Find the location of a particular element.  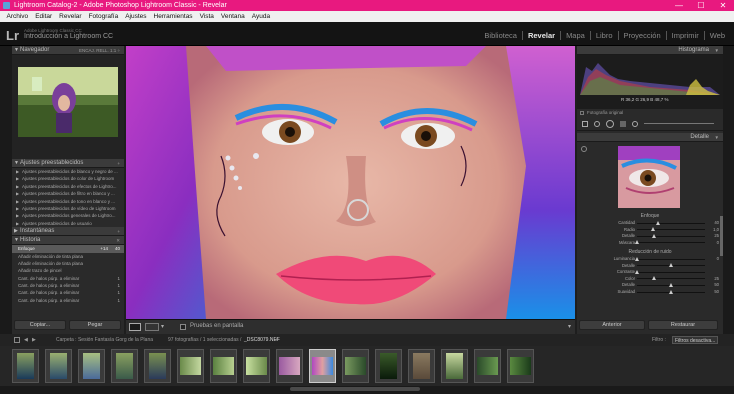

paste-settings-button: Pegar is located at coordinates (95, 325).